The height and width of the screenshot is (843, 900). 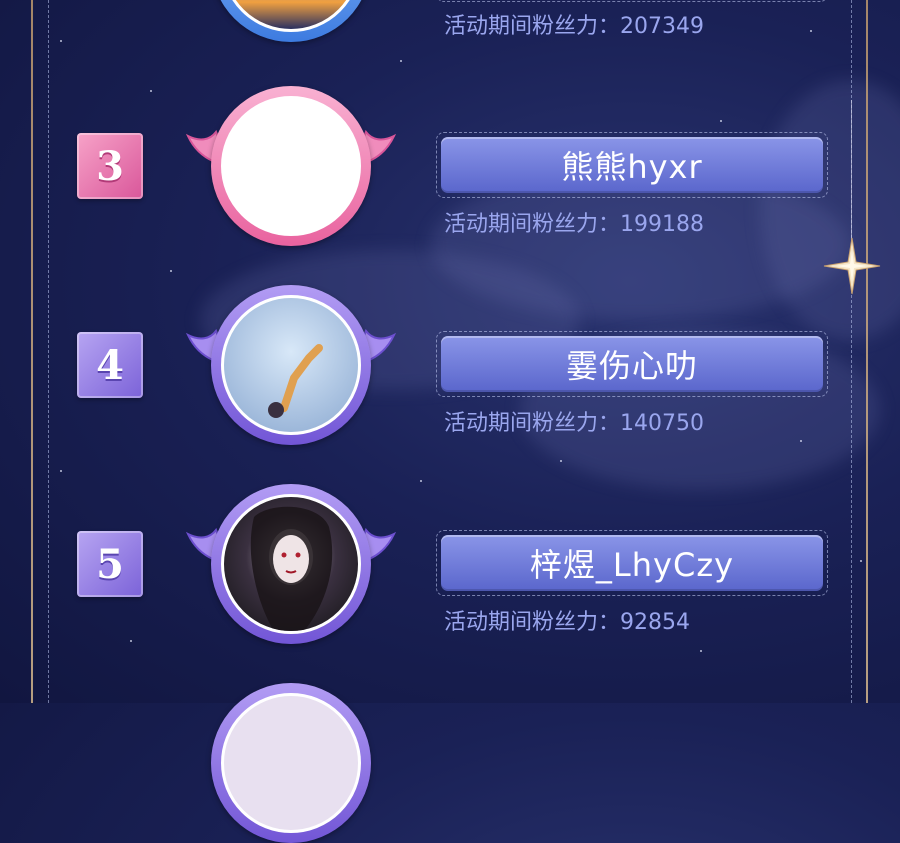 I want to click on rank-badge-4: 4, so click(x=110, y=365).